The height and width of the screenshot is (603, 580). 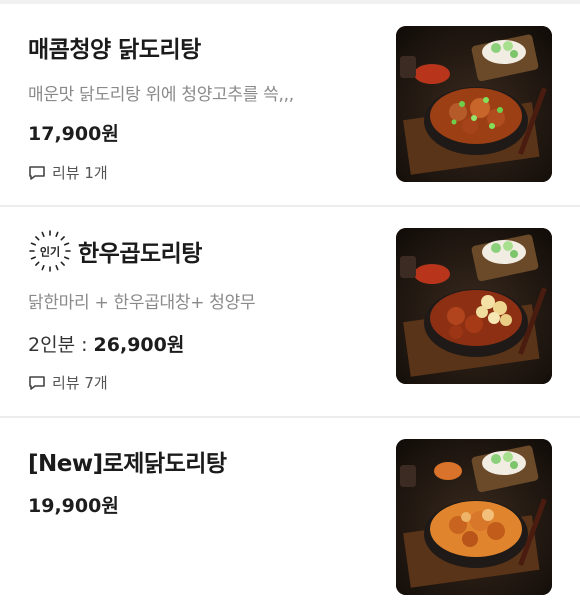 I want to click on review-count-label: 리뷰 1개, so click(x=80, y=173).